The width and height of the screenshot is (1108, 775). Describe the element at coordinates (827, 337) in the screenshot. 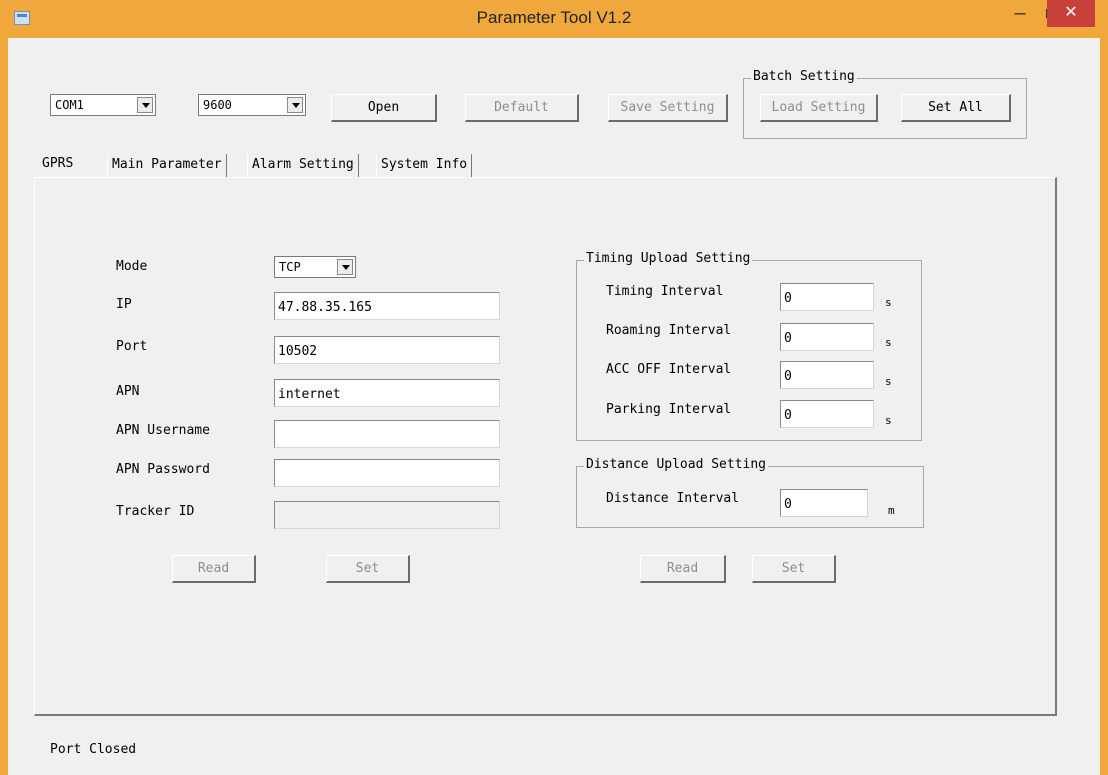

I see `roaming-interval-field: 0` at that location.